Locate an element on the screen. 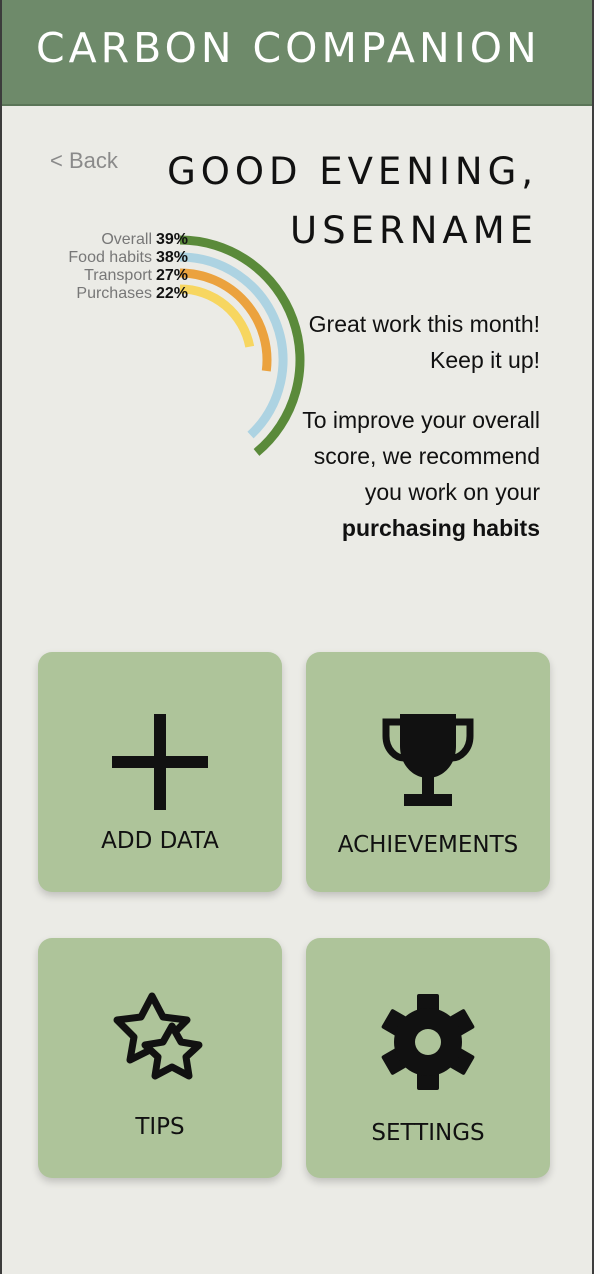 The height and width of the screenshot is (1274, 600). legend-value: 22% is located at coordinates (172, 293).